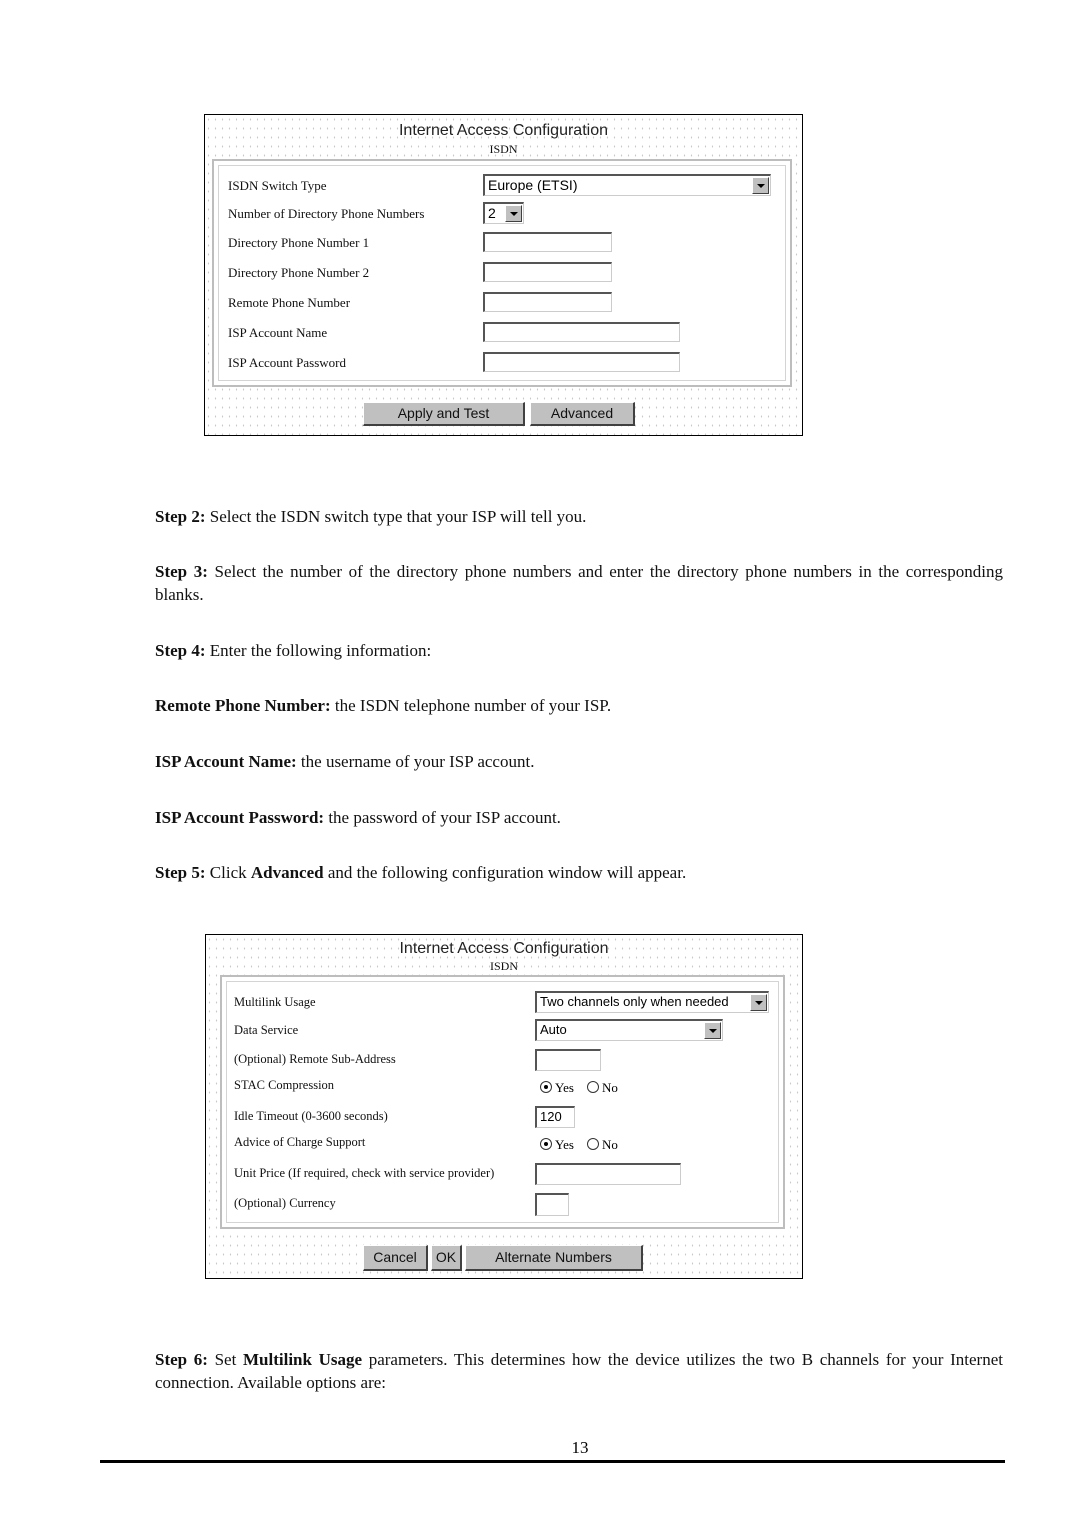 This screenshot has width=1080, height=1528. Describe the element at coordinates (492, 213) in the screenshot. I see `directory-count-value: 2` at that location.